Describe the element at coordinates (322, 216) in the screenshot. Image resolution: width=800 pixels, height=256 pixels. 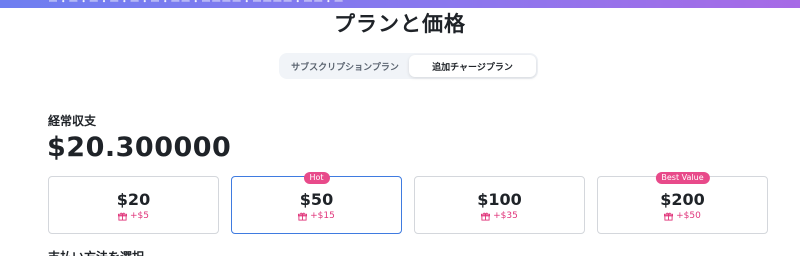
I see `plan-bonus-text: +$15` at that location.